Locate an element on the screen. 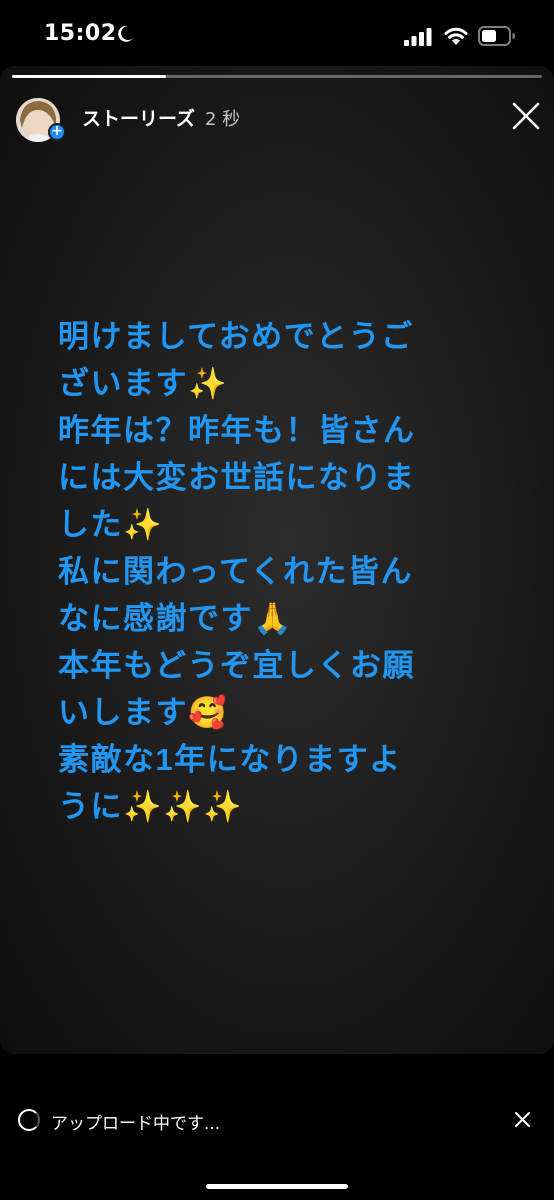 This screenshot has height=1200, width=554. wifi-icon is located at coordinates (456, 36).